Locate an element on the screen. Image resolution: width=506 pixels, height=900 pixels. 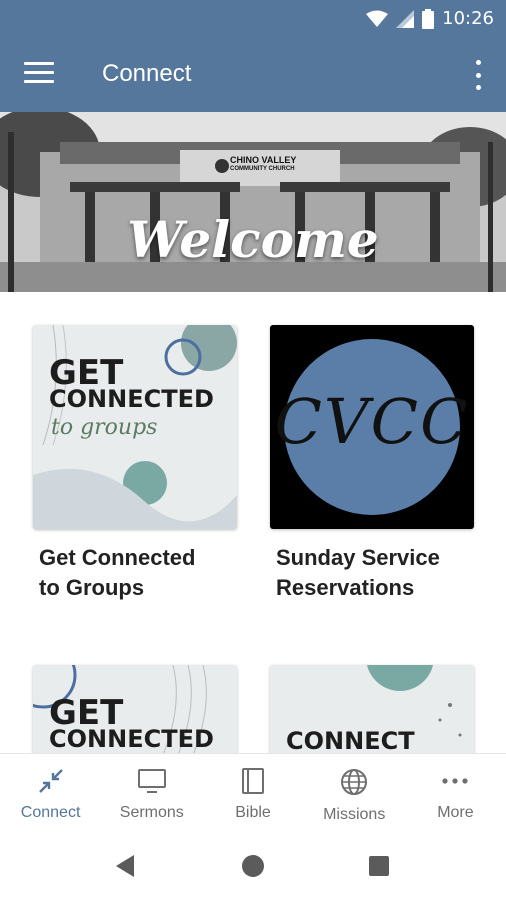
status-time: 10:26 is located at coordinates (468, 18).